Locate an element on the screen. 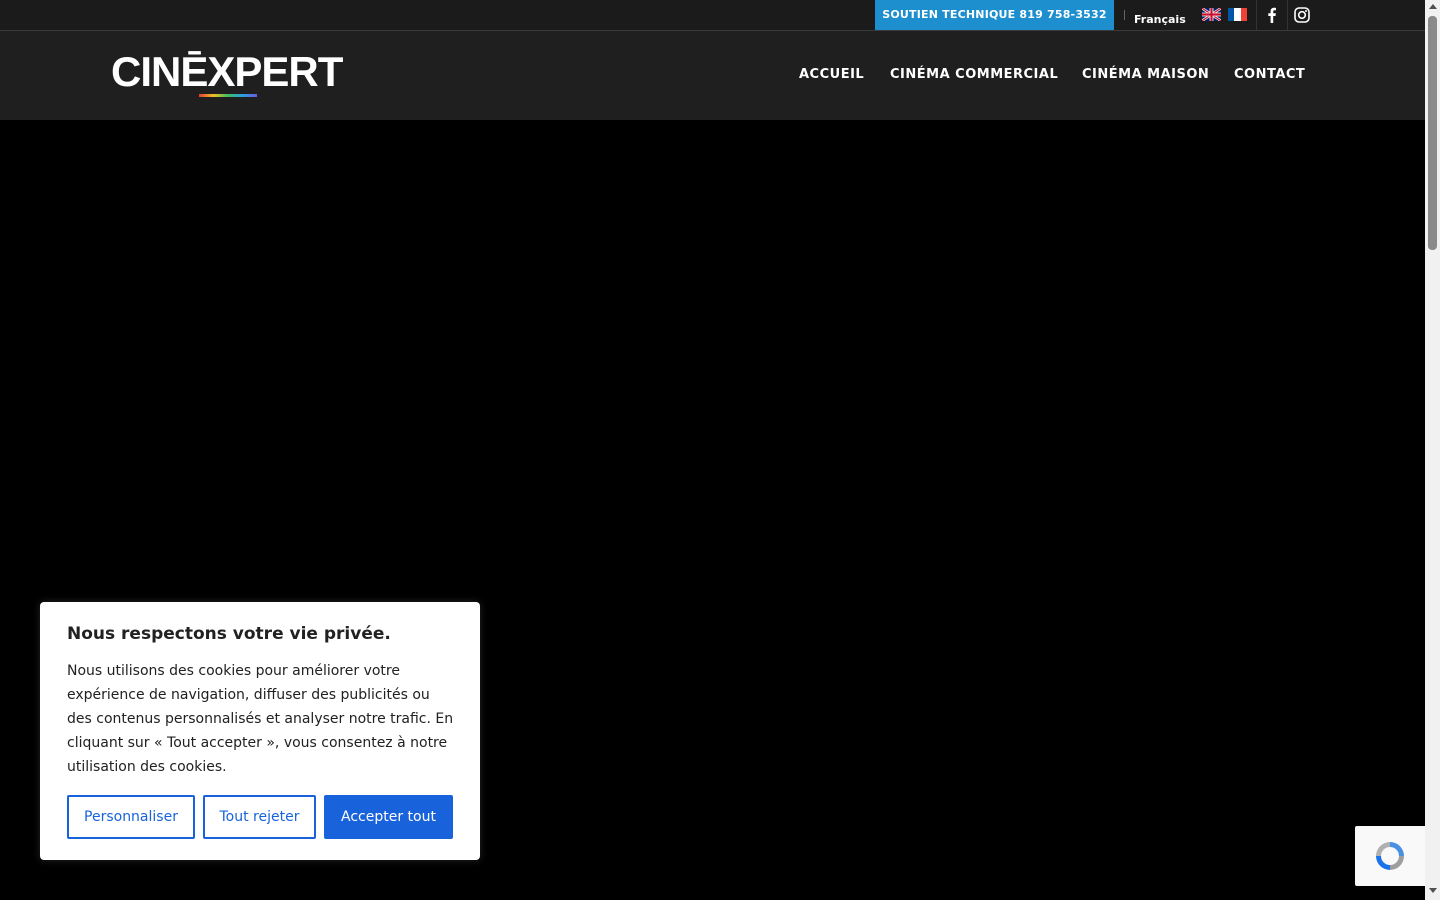 The height and width of the screenshot is (900, 1440). recaptcha-badge is located at coordinates (1391, 856).